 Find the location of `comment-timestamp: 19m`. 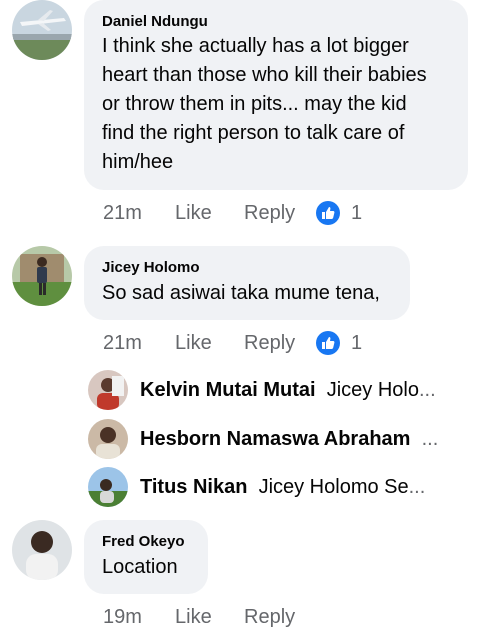

comment-timestamp: 19m is located at coordinates (122, 617).